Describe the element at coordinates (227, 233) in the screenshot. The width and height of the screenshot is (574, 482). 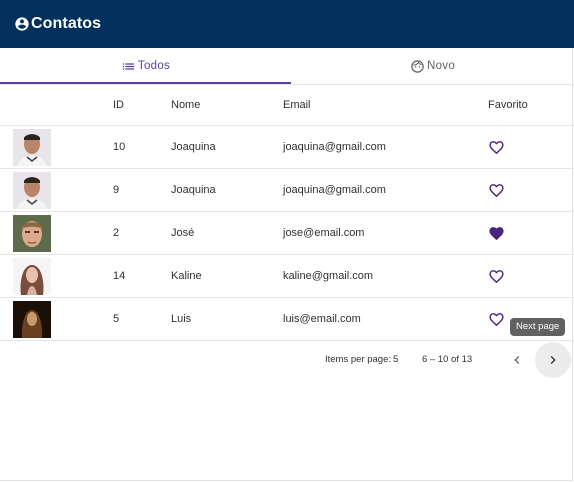
I see `nome-cell: José` at that location.